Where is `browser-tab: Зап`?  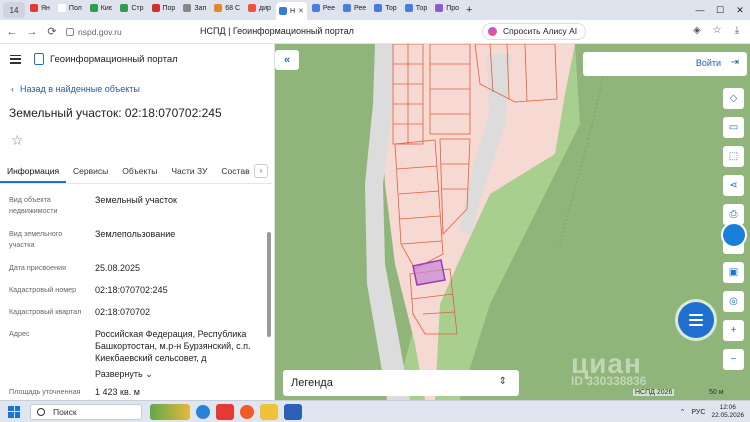 browser-tab: Зап is located at coordinates (194, 8).